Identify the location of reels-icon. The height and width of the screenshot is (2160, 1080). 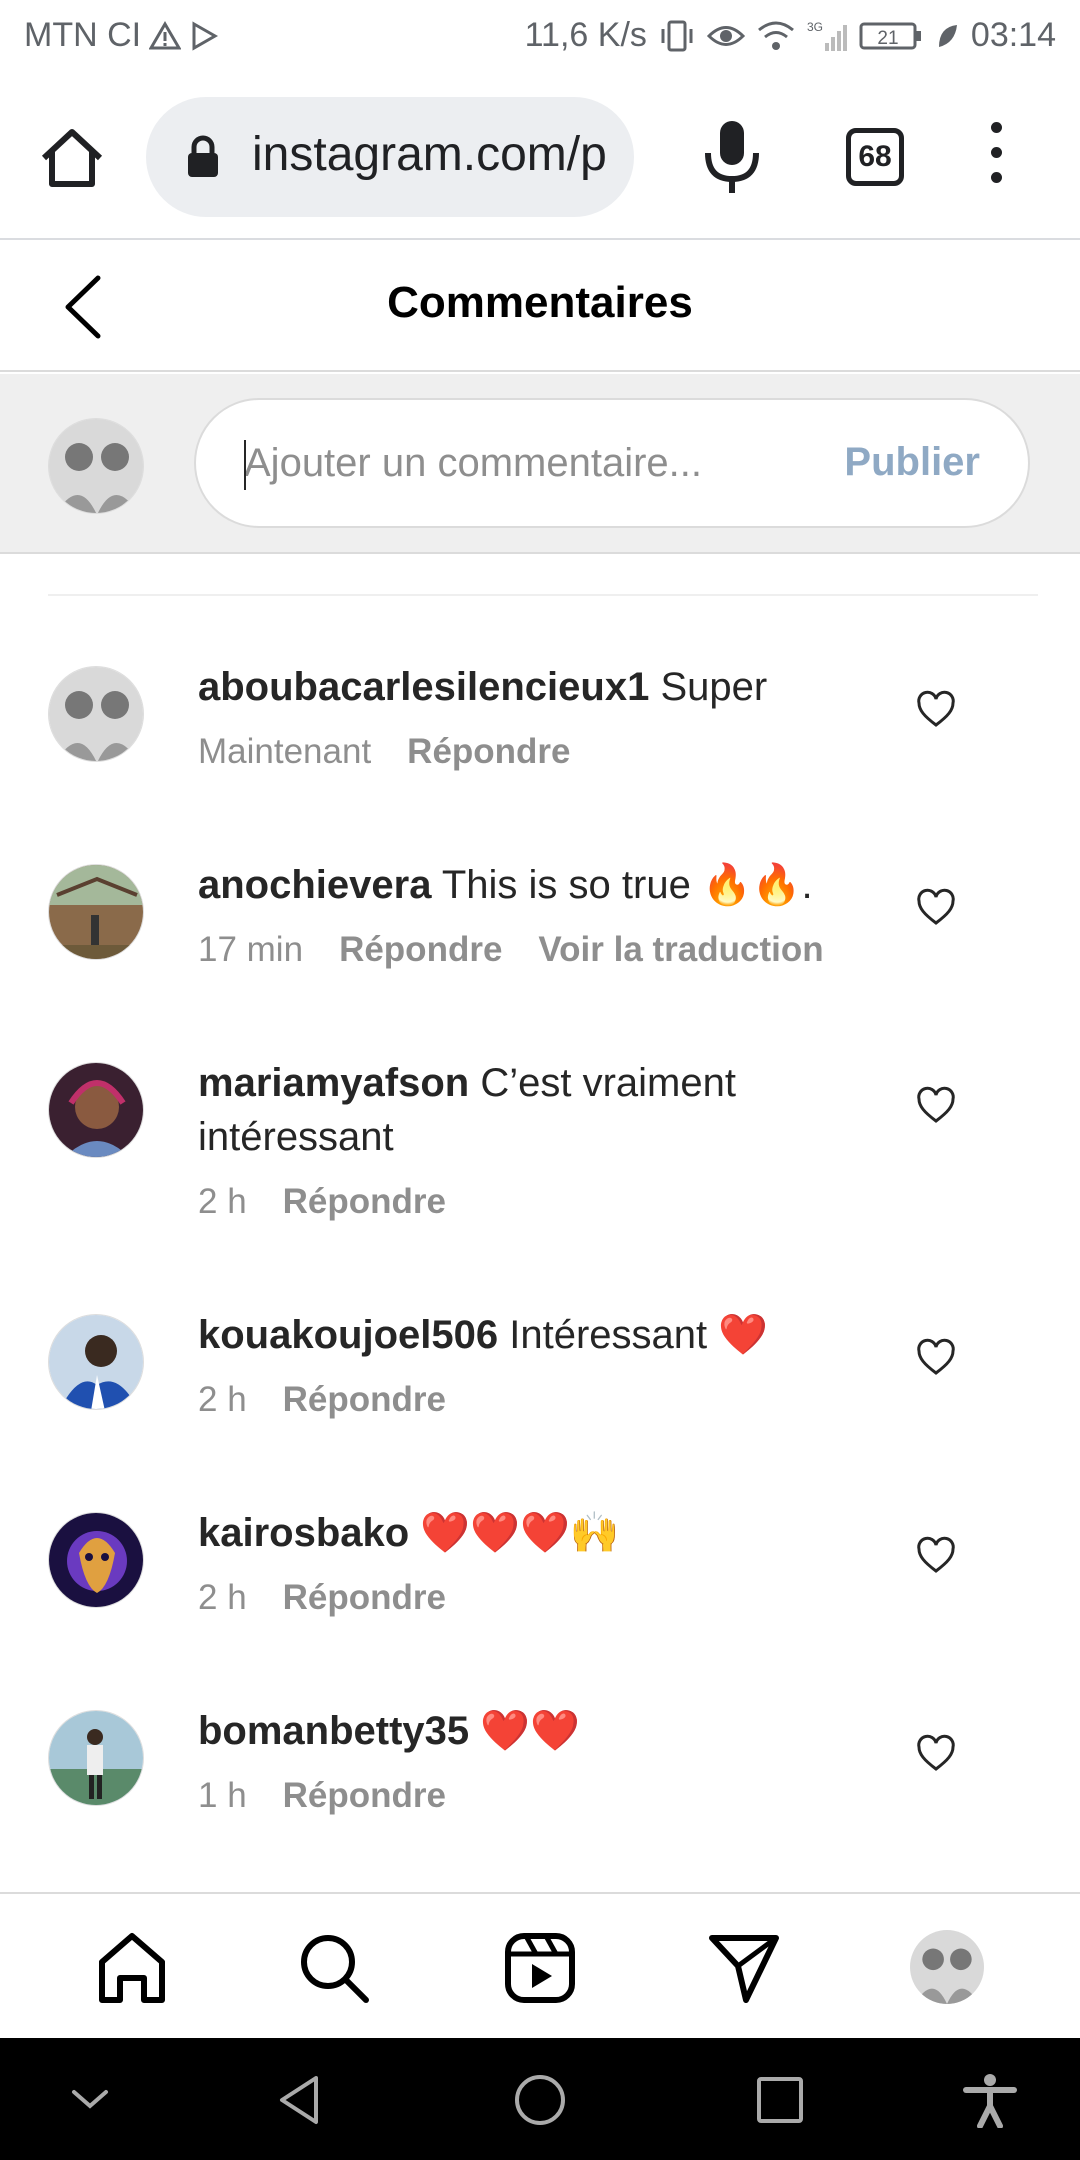
(540, 1968).